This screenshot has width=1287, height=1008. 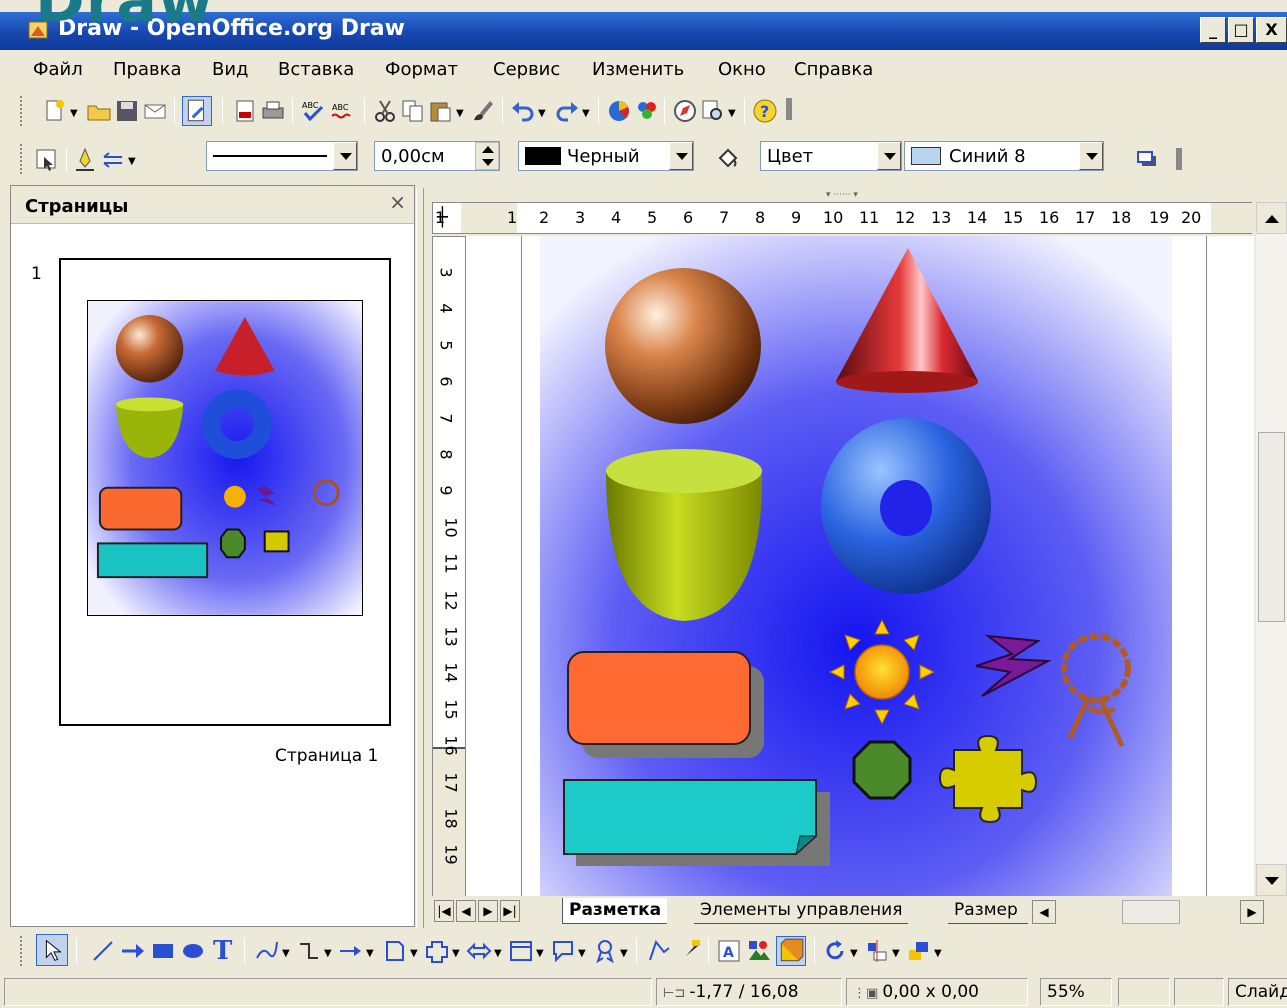 What do you see at coordinates (343, 111) in the screenshot?
I see `autospellcheck-icon: ABC` at bounding box center [343, 111].